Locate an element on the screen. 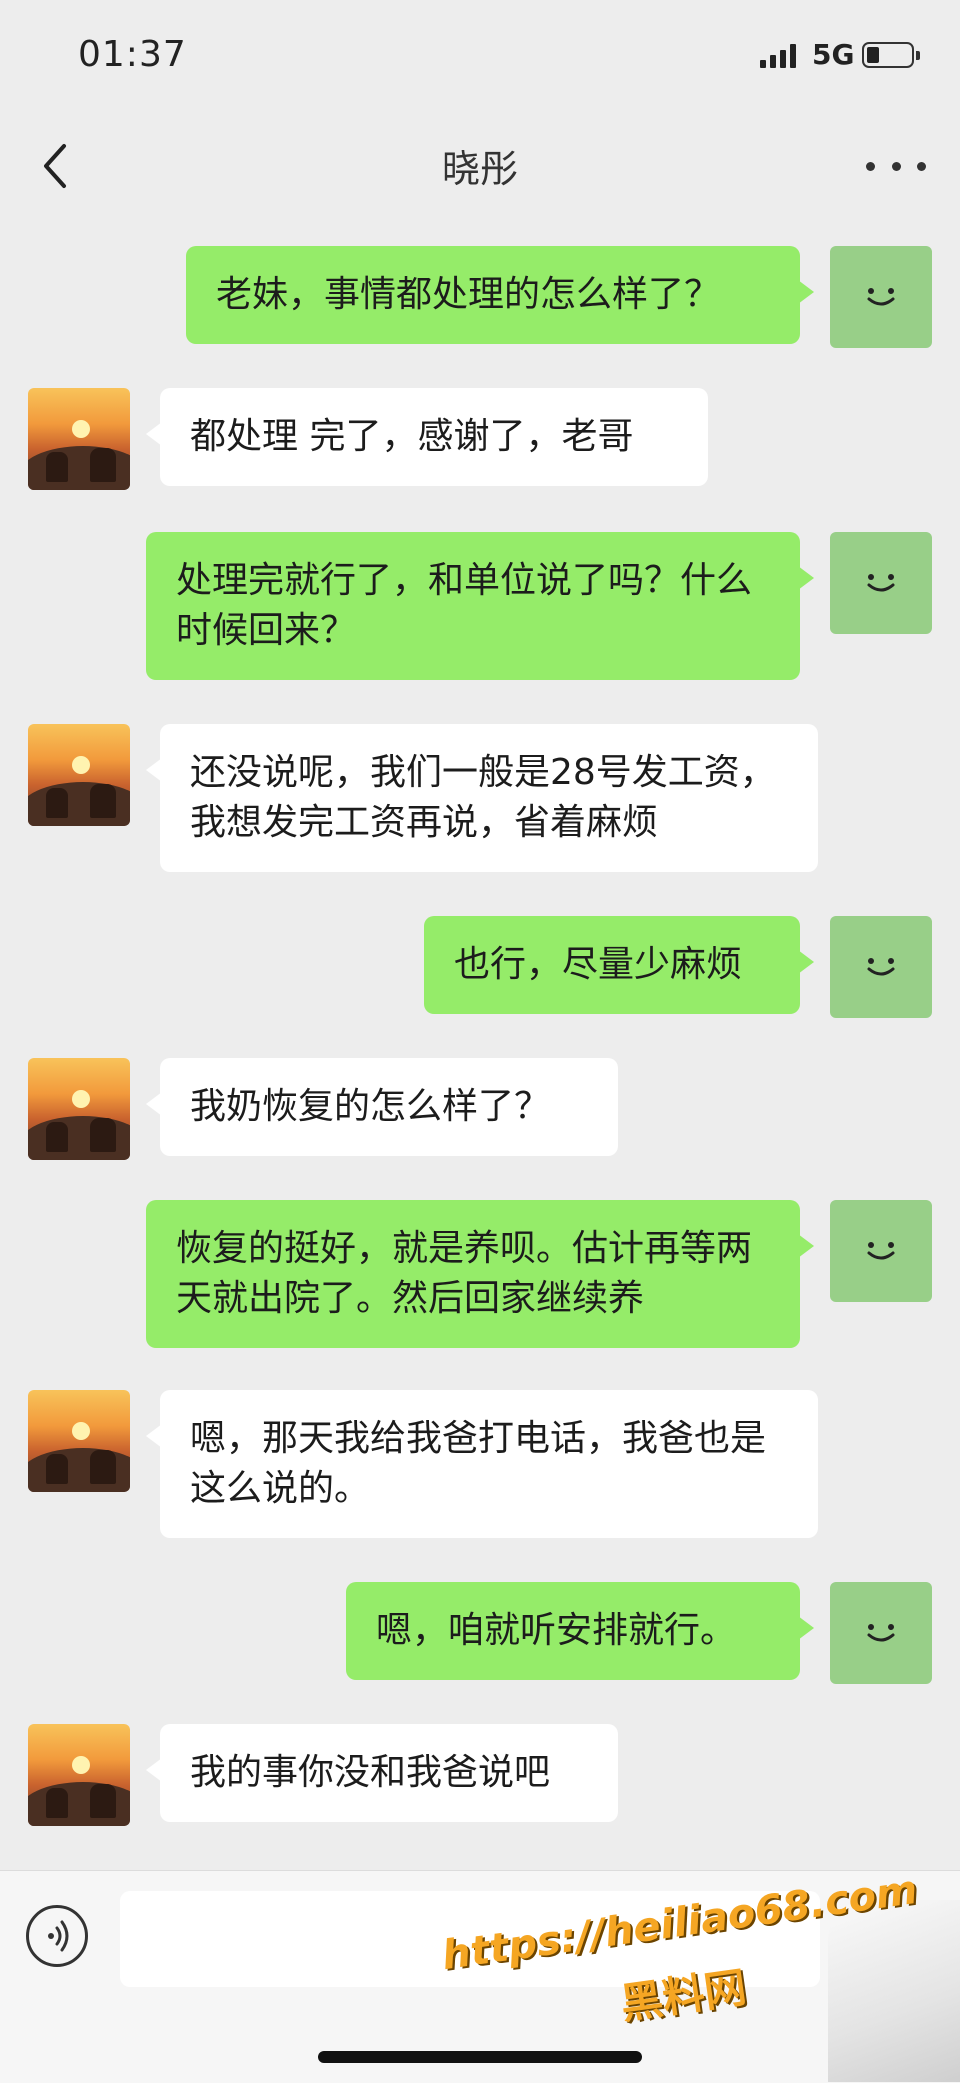 This screenshot has width=960, height=2083. network-label: 5G is located at coordinates (833, 54).